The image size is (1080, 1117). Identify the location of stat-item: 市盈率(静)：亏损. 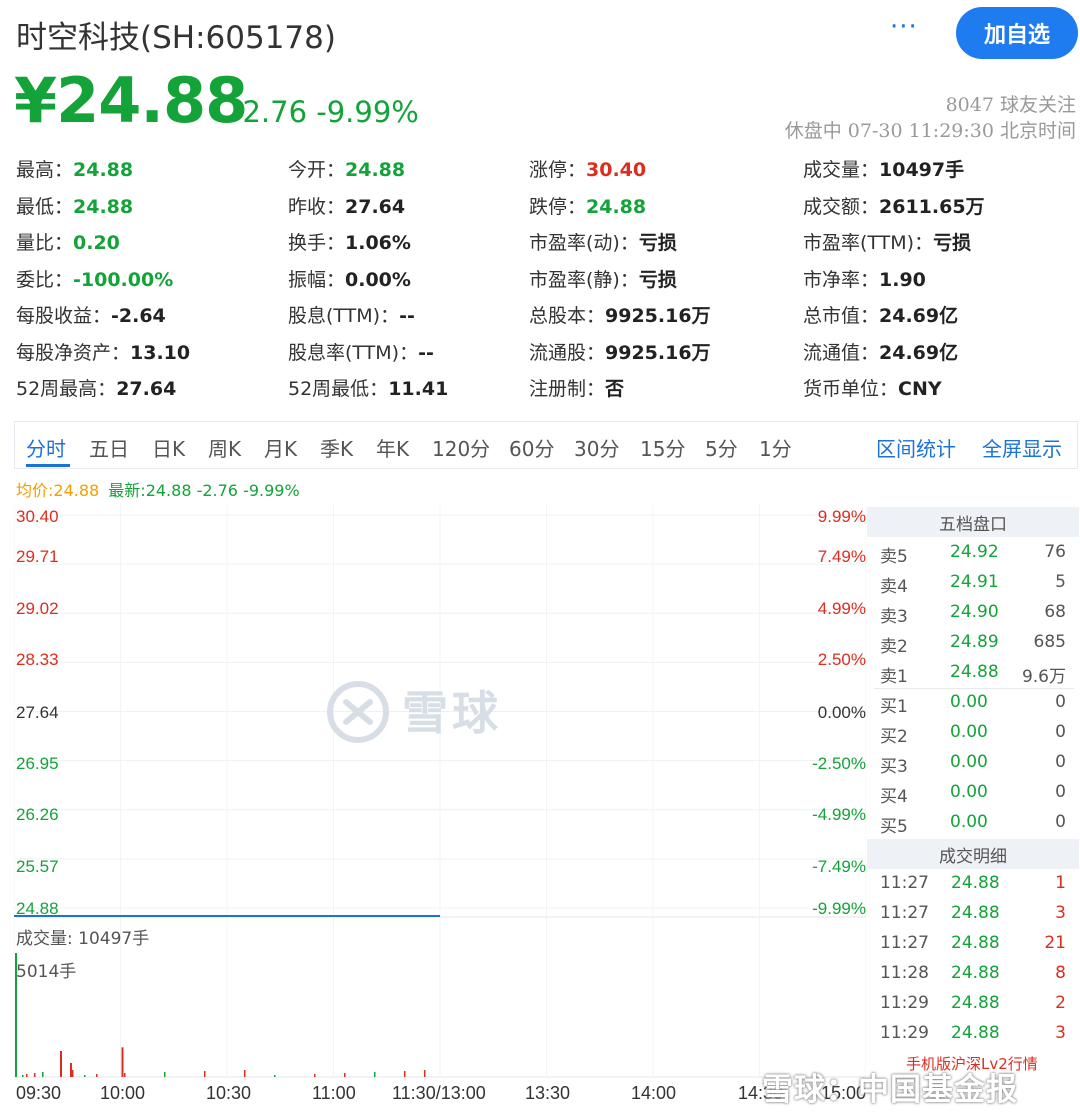
(603, 278).